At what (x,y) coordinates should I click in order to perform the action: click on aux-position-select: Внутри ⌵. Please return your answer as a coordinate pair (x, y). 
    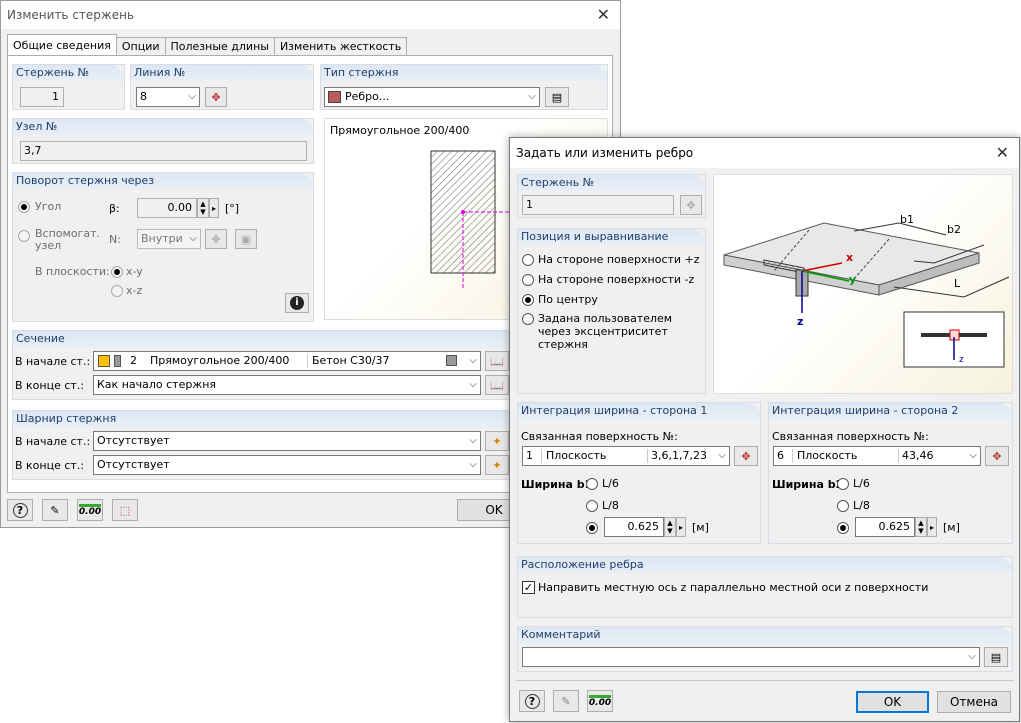
    Looking at the image, I should click on (169, 239).